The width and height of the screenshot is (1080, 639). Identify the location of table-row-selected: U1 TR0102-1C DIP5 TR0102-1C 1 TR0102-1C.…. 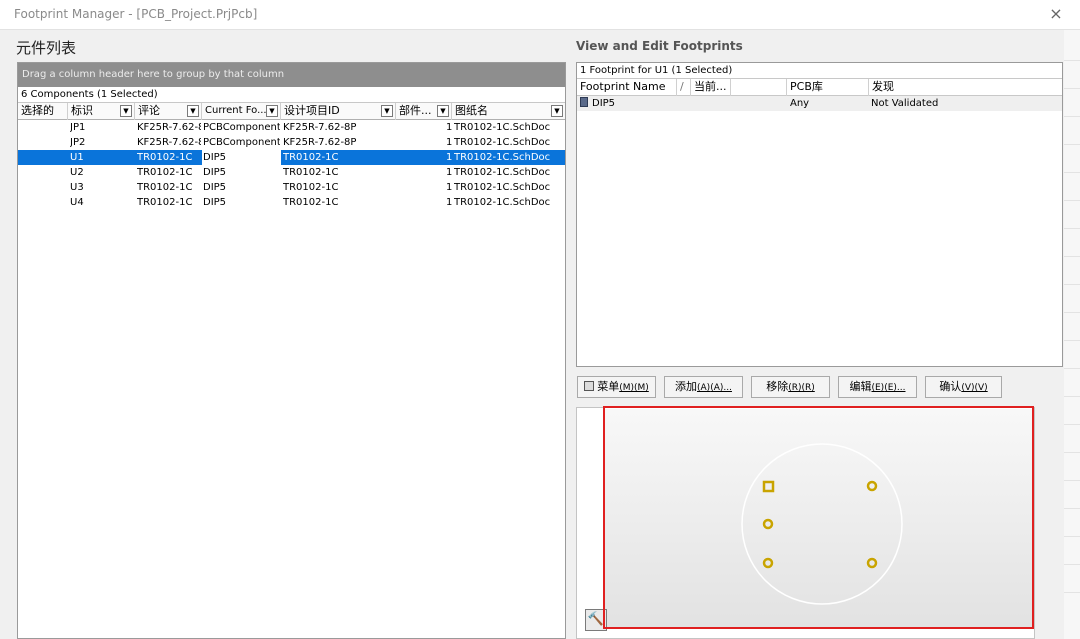
(291, 157).